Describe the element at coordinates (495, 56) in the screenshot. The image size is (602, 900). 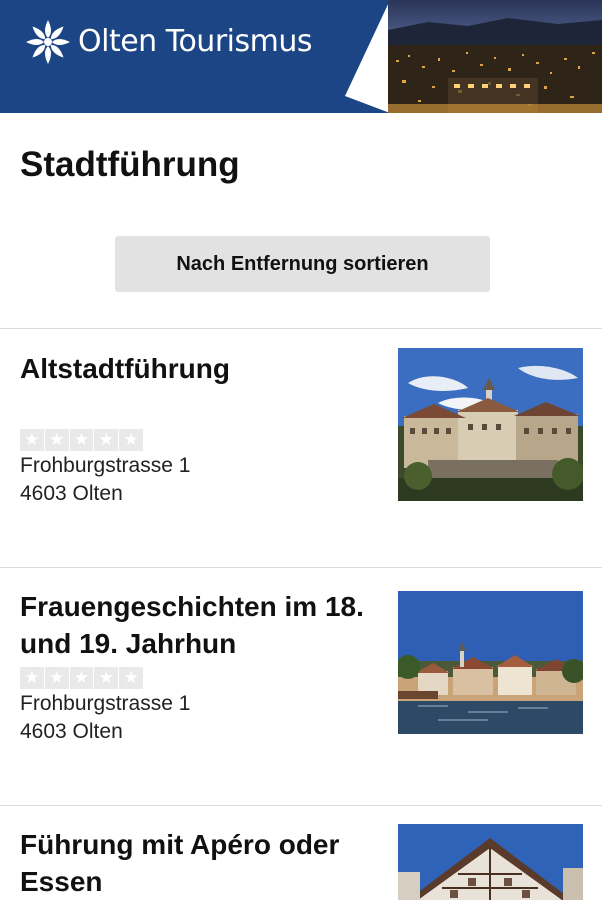
I see `city-night-photo` at that location.